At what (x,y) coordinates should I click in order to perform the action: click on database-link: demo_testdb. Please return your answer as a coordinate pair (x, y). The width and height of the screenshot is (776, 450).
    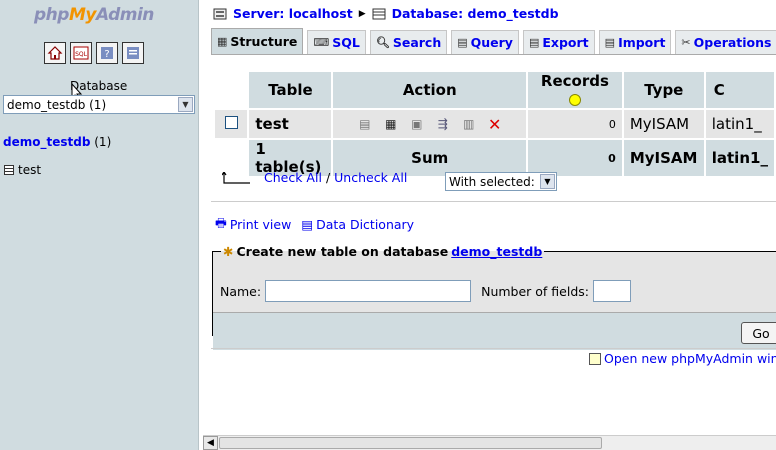
    Looking at the image, I should click on (46, 142).